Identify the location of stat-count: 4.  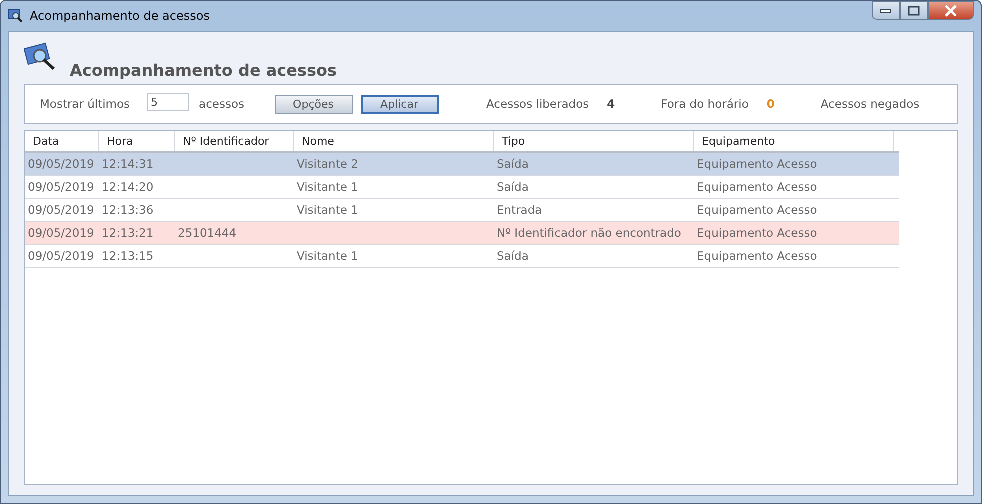
(611, 104).